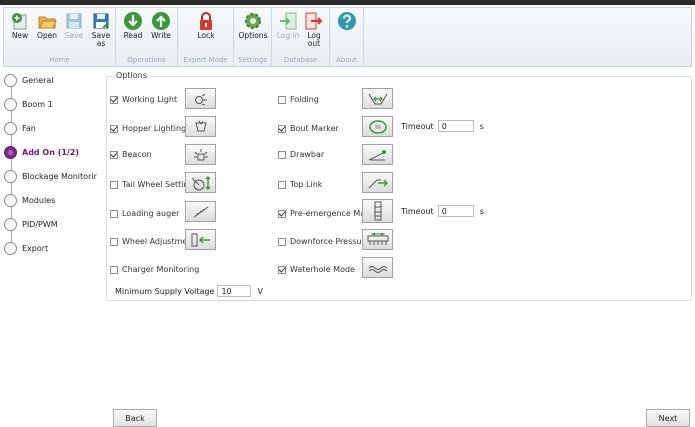 The image size is (695, 427). What do you see at coordinates (55, 152) in the screenshot?
I see `nav-item-add-on: Add On (1/2)` at bounding box center [55, 152].